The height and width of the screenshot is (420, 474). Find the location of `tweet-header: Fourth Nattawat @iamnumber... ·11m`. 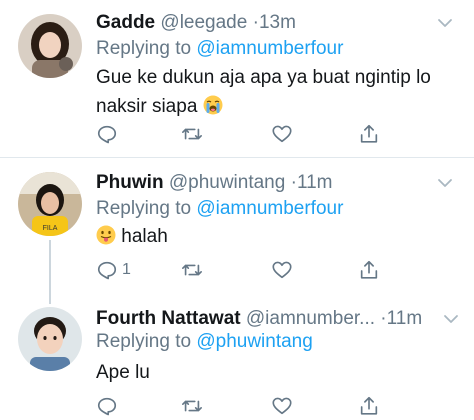

tweet-header: Fourth Nattawat @iamnumber... ·11m is located at coordinates (259, 319).